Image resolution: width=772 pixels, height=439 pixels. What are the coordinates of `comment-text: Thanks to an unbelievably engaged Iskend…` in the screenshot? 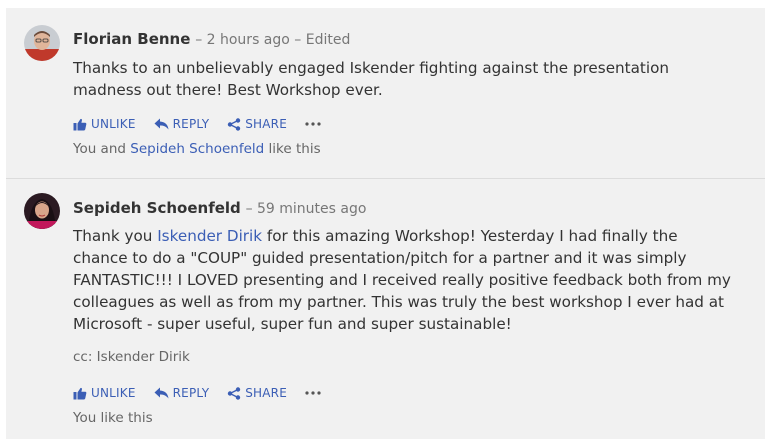 It's located at (371, 79).